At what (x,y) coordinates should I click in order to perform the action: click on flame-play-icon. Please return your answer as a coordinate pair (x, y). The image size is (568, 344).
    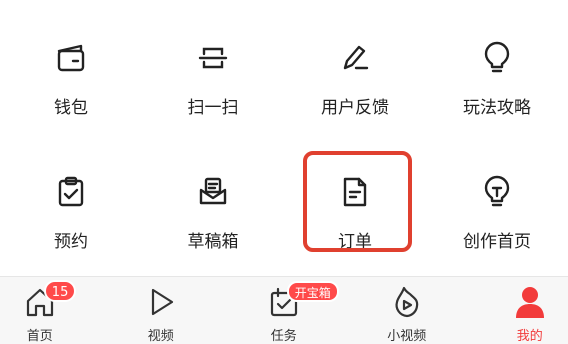
    Looking at the image, I should click on (407, 302).